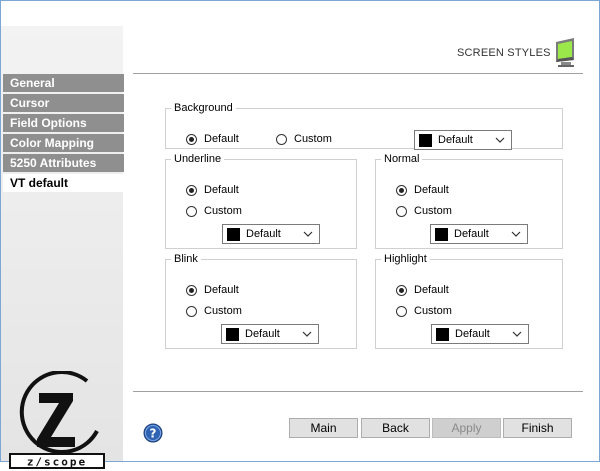 The height and width of the screenshot is (471, 600). I want to click on finish-button: Finish, so click(537, 428).